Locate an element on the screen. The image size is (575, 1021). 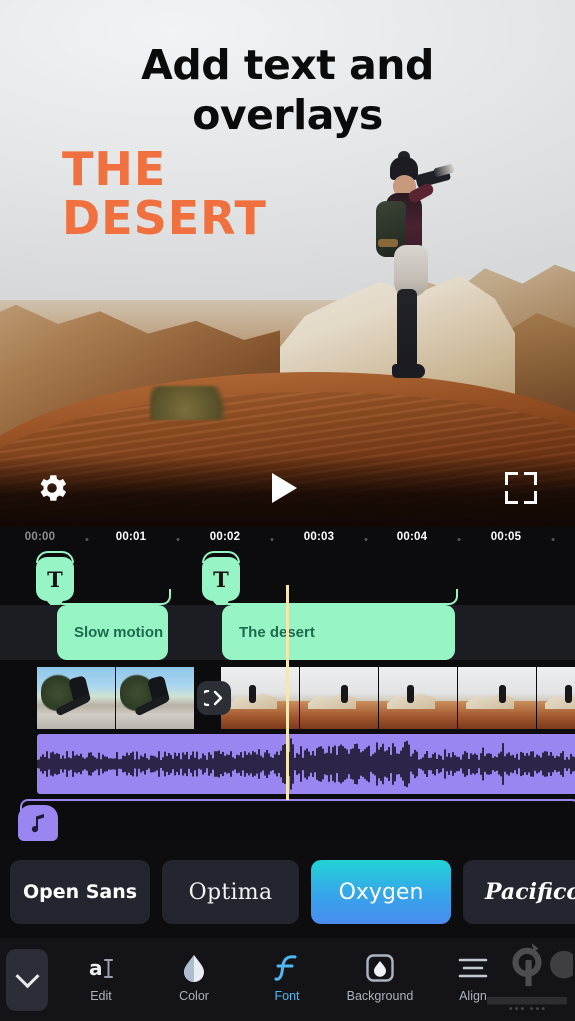
fullscreen-corner-bl is located at coordinates (511, 497).